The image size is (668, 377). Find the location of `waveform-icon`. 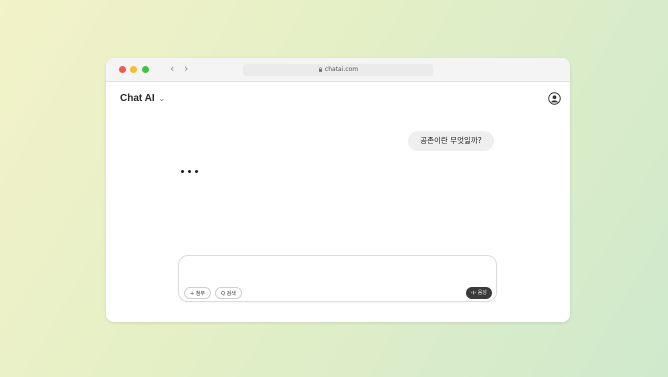

waveform-icon is located at coordinates (473, 292).